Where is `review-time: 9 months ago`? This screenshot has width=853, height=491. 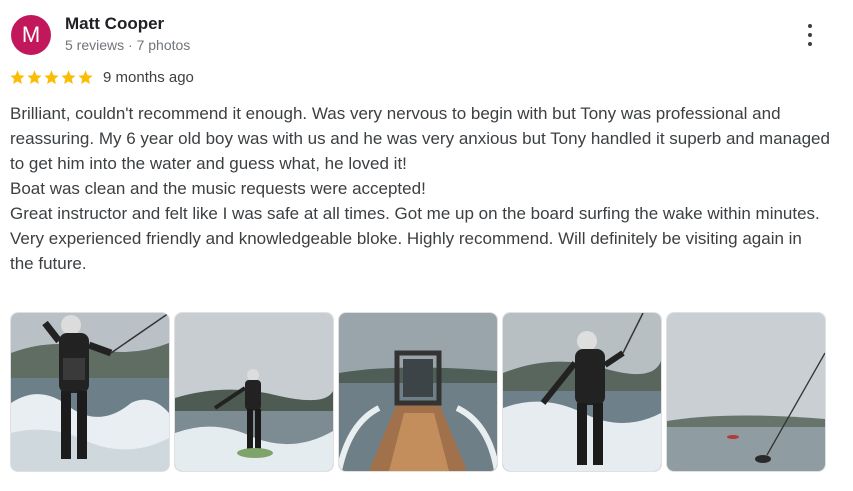
review-time: 9 months ago is located at coordinates (148, 77).